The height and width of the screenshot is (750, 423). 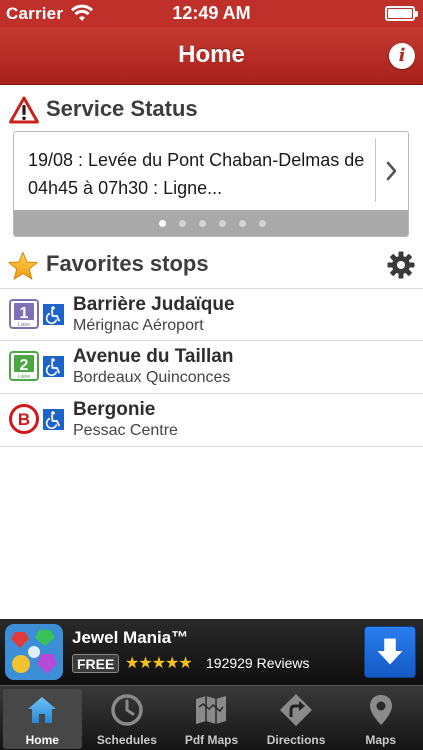 I want to click on gear-icon, so click(x=401, y=265).